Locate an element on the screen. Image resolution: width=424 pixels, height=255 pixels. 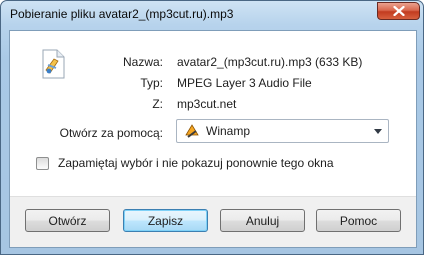
winamp-icon is located at coordinates (192, 131).